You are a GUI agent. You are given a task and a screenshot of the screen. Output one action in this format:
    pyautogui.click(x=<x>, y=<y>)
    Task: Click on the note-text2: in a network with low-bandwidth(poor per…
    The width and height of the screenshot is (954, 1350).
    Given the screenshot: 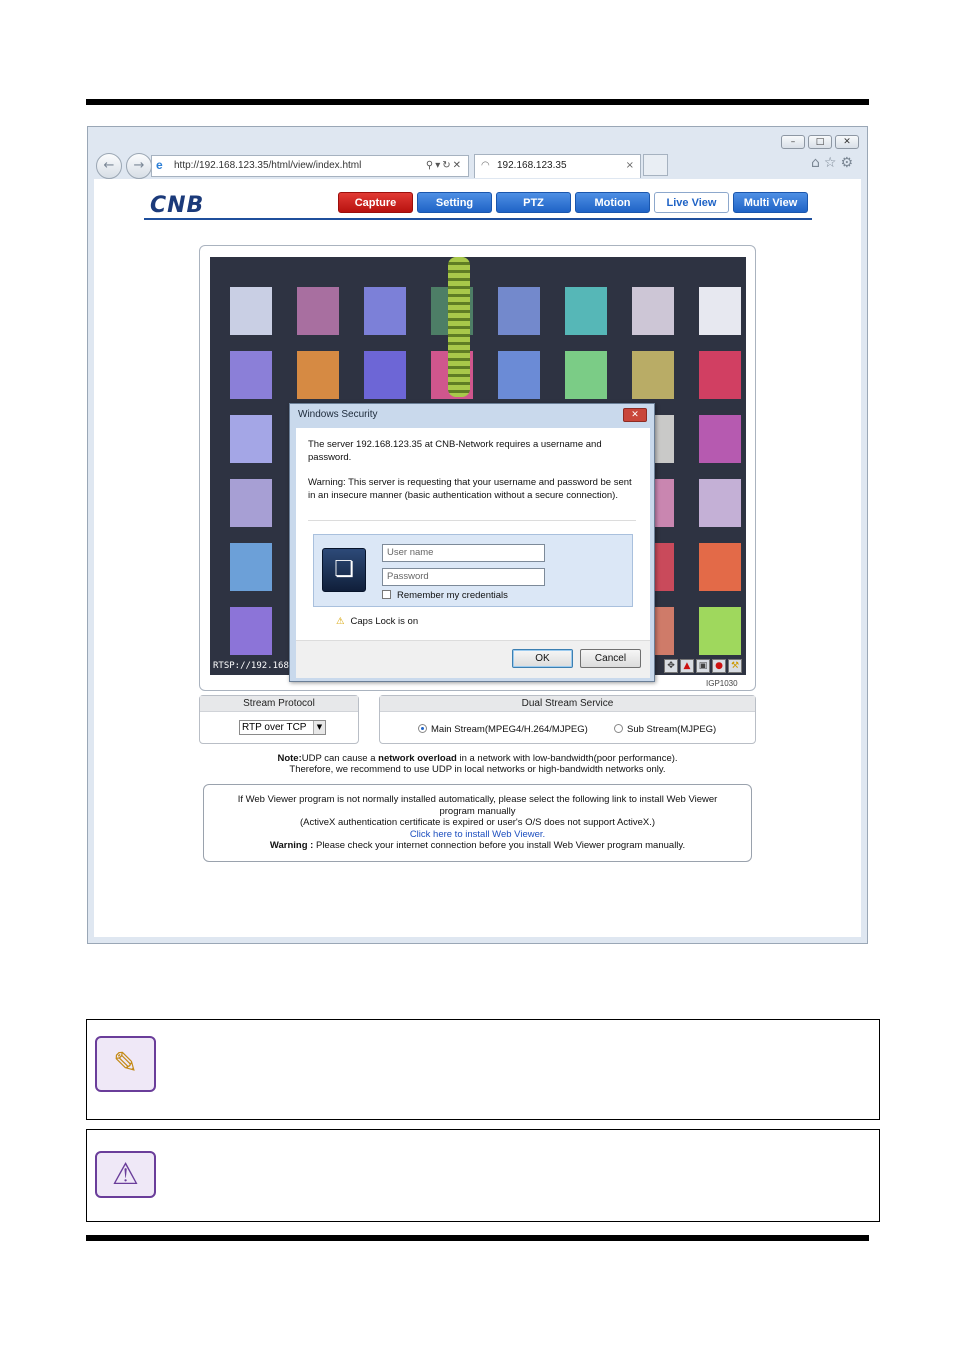 What is the action you would take?
    pyautogui.click(x=567, y=758)
    